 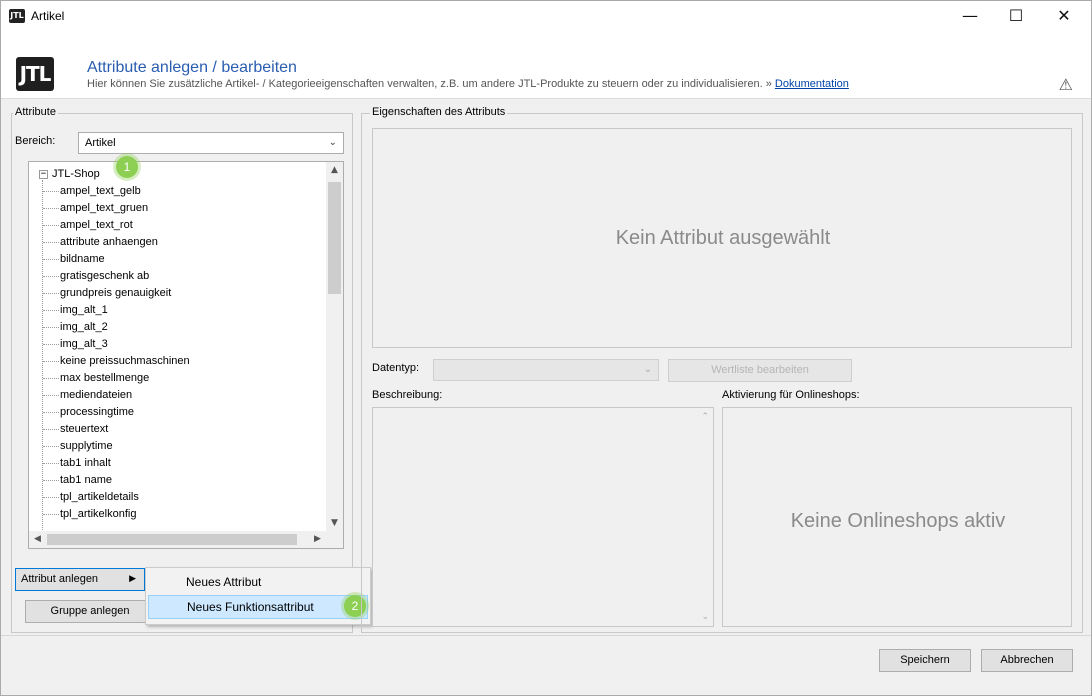 I want to click on attribut-anlegen-label: Attribut anlegen, so click(x=60, y=579).